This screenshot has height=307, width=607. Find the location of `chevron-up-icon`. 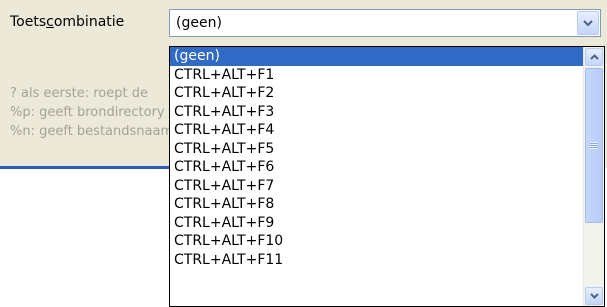

chevron-up-icon is located at coordinates (594, 57).